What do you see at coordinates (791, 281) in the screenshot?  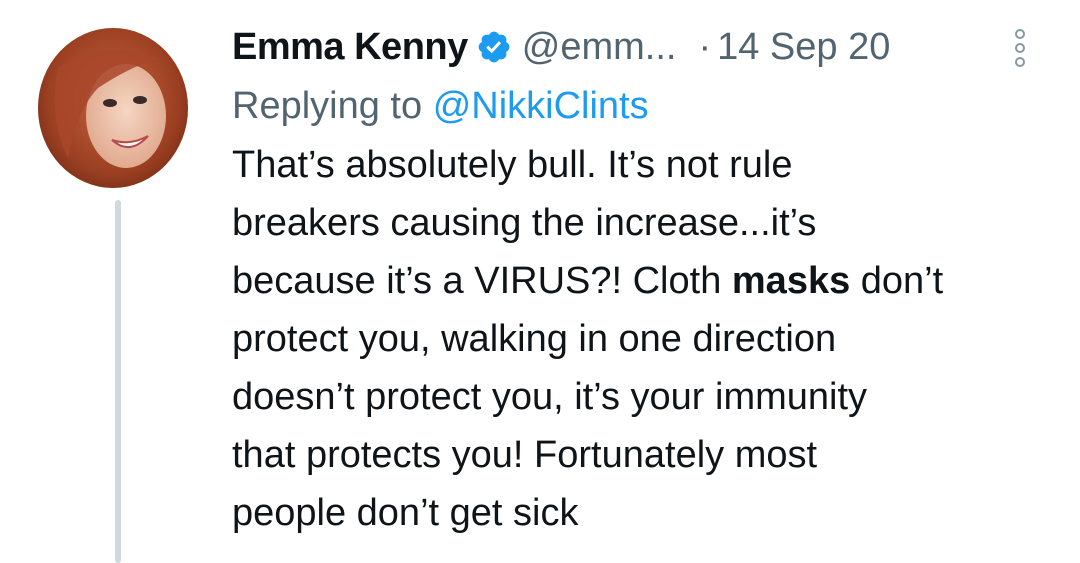 I see `bold-word: masks` at bounding box center [791, 281].